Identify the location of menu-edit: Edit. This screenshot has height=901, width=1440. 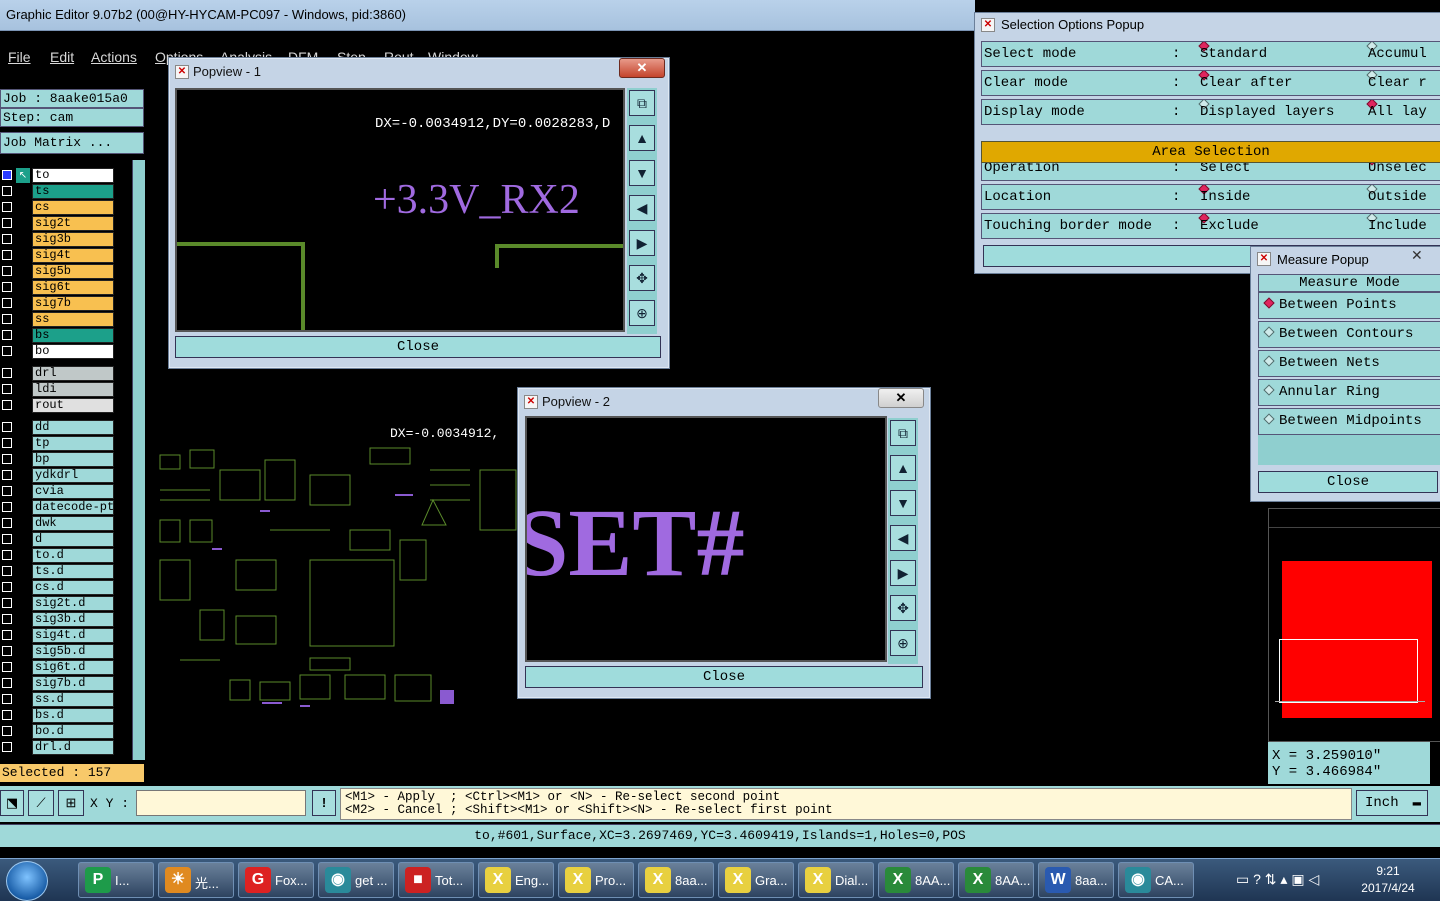
(62, 57).